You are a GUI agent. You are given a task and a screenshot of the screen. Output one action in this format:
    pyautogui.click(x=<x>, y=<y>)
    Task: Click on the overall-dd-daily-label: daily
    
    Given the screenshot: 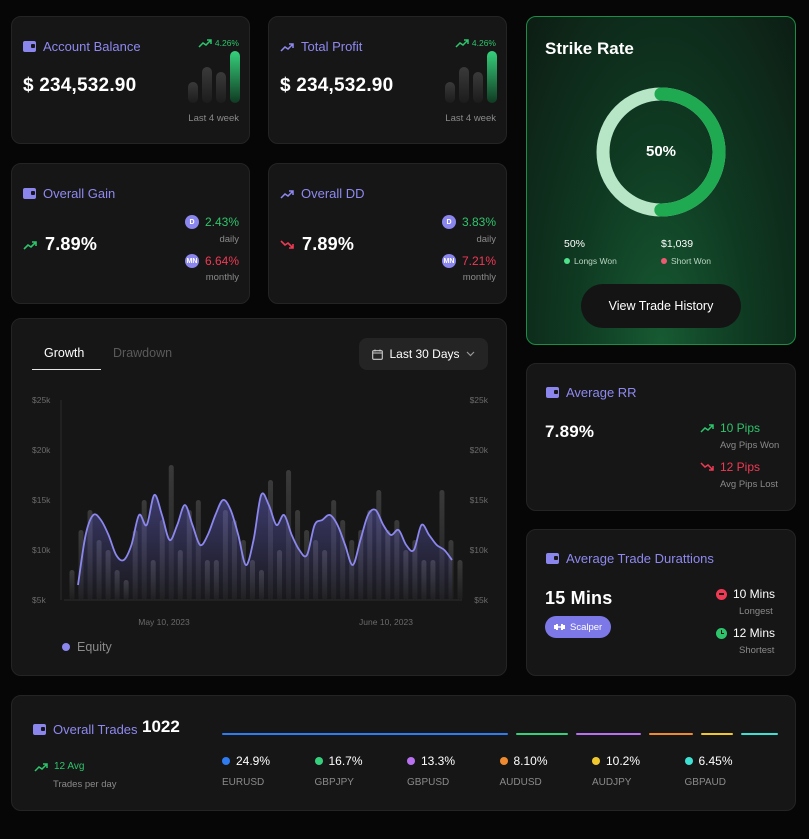 What is the action you would take?
    pyautogui.click(x=486, y=239)
    